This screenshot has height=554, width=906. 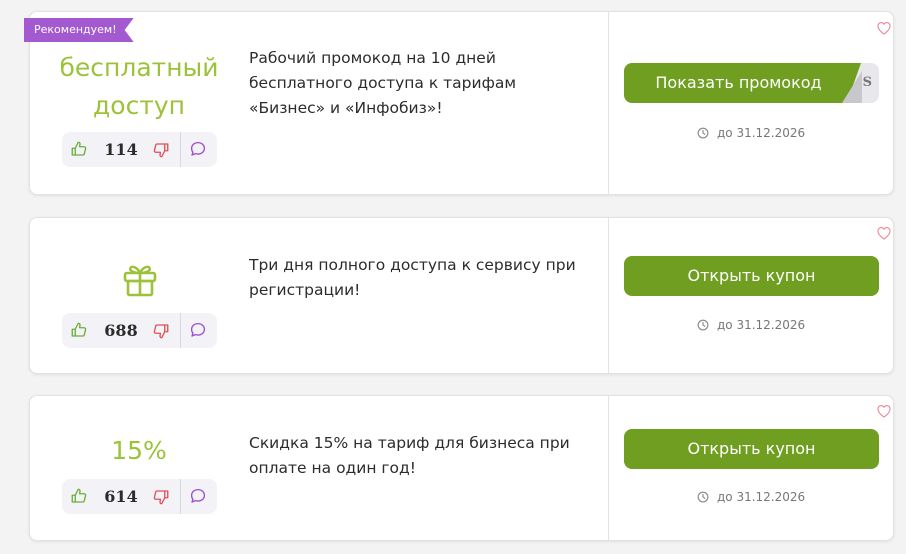 I want to click on offer-title-line2: доступ, so click(x=139, y=105).